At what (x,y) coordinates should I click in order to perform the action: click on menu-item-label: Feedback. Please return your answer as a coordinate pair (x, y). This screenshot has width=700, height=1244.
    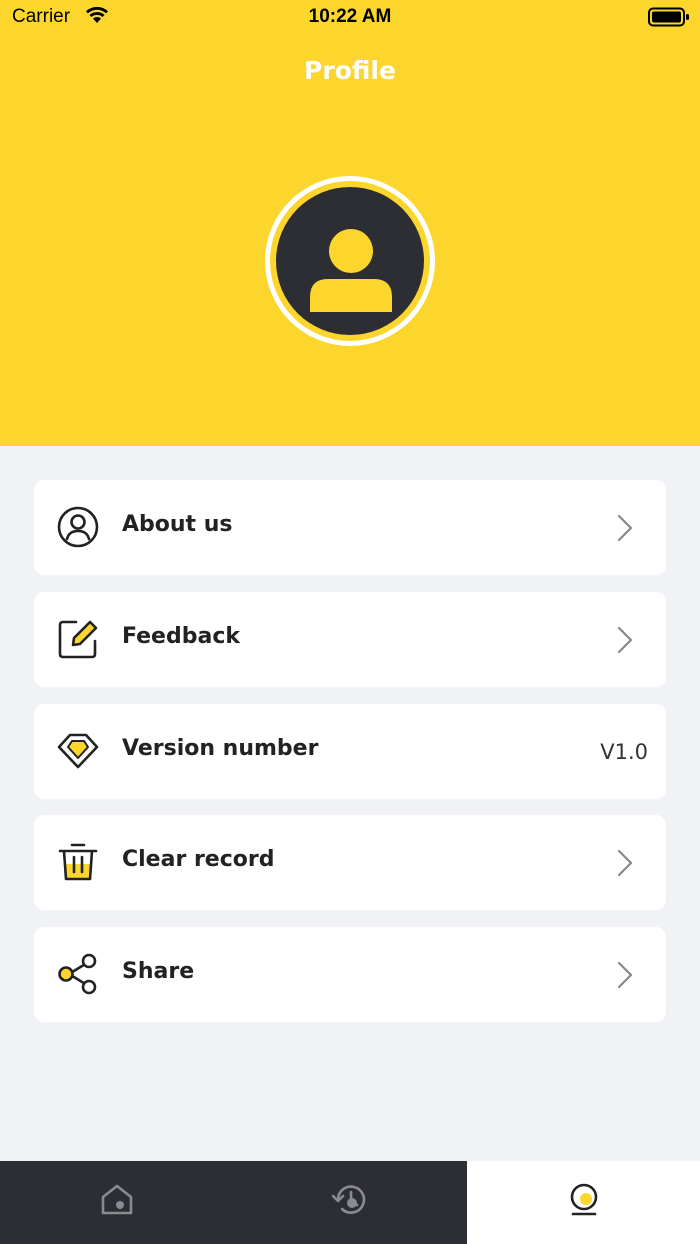
    Looking at the image, I should click on (181, 636).